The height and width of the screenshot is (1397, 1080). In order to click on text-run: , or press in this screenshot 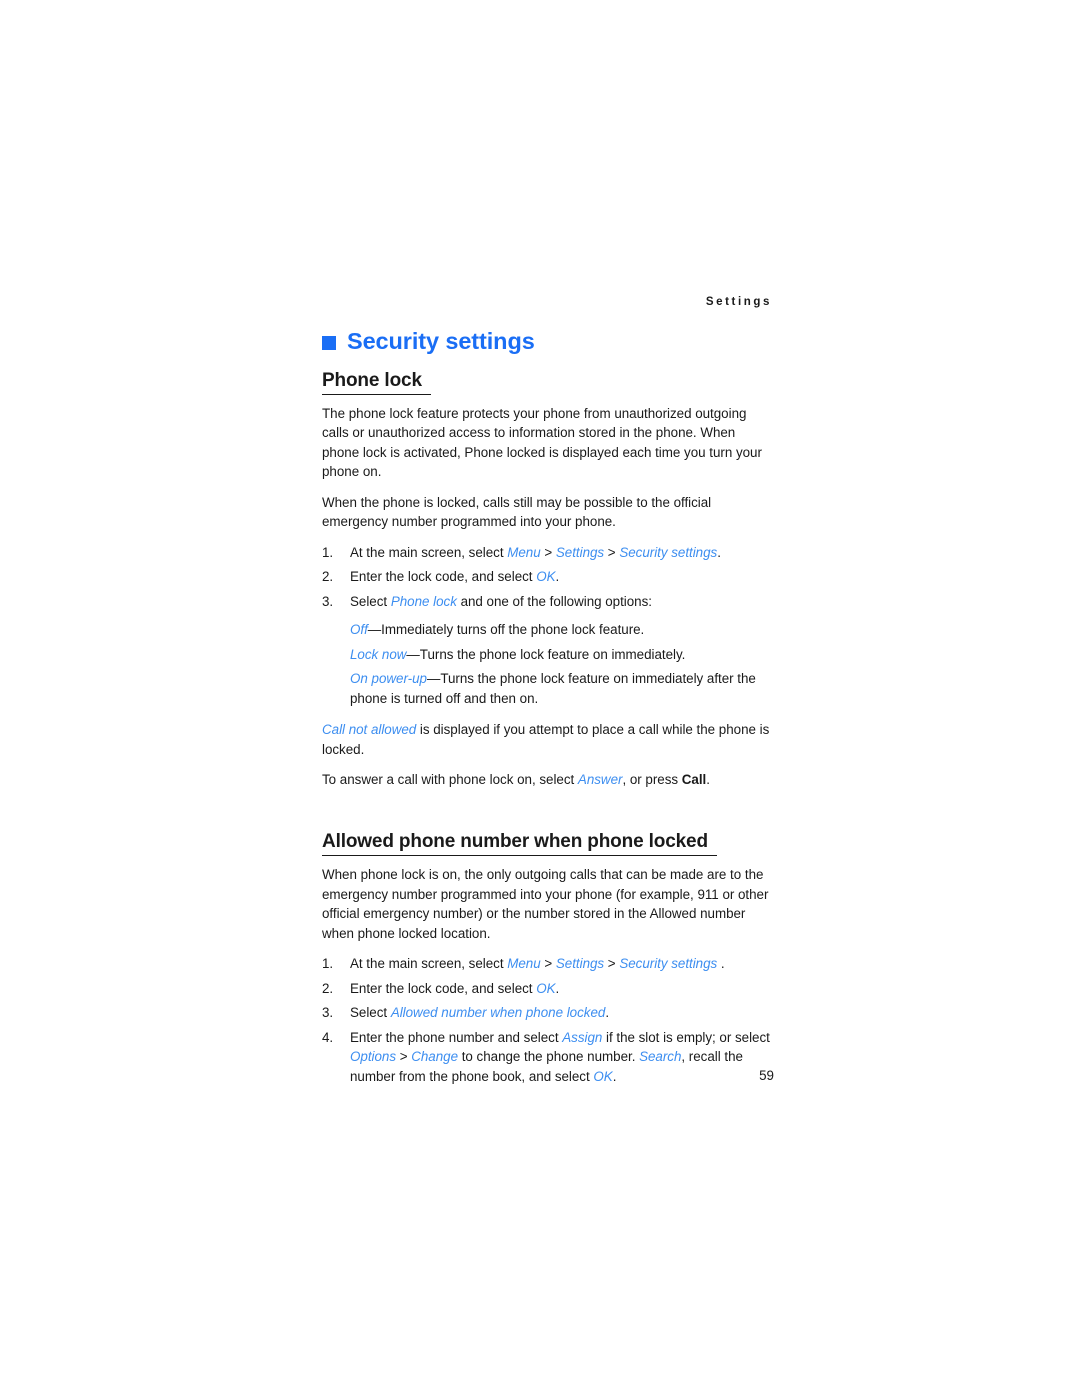, I will do `click(652, 780)`.